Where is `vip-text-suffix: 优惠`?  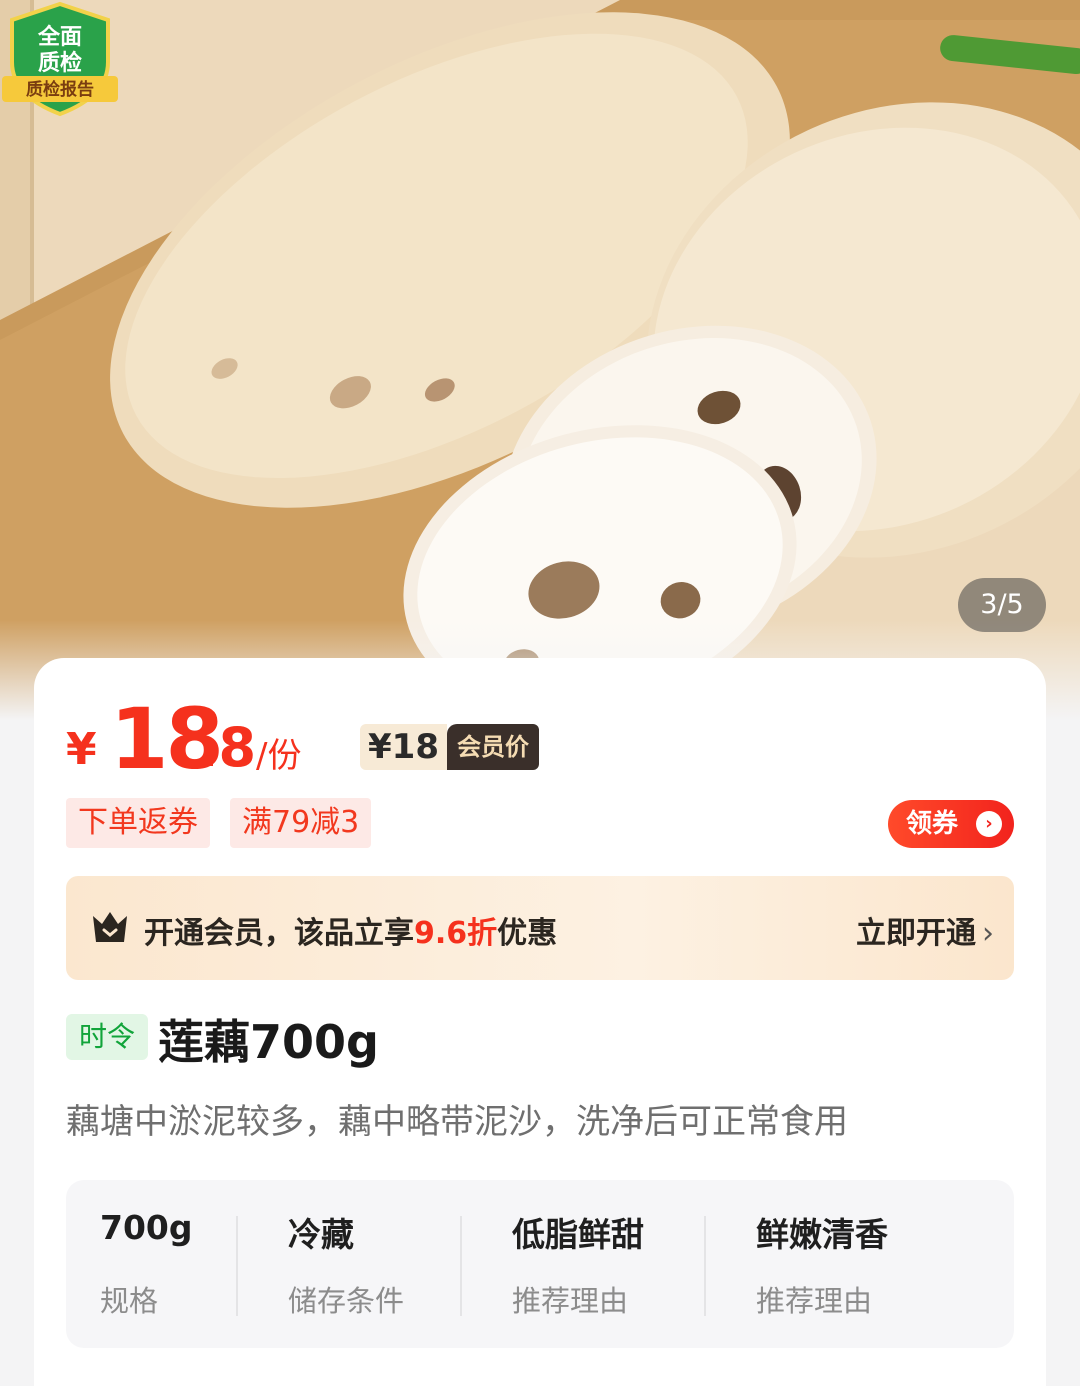
vip-text-suffix: 优惠 is located at coordinates (527, 933).